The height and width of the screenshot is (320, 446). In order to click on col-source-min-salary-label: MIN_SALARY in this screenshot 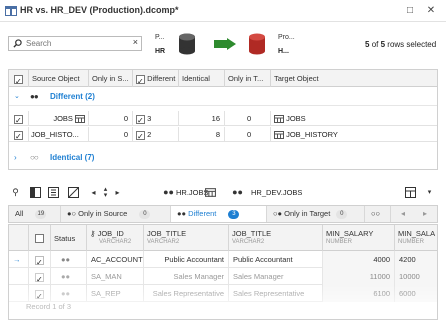, I will do `click(350, 233)`.